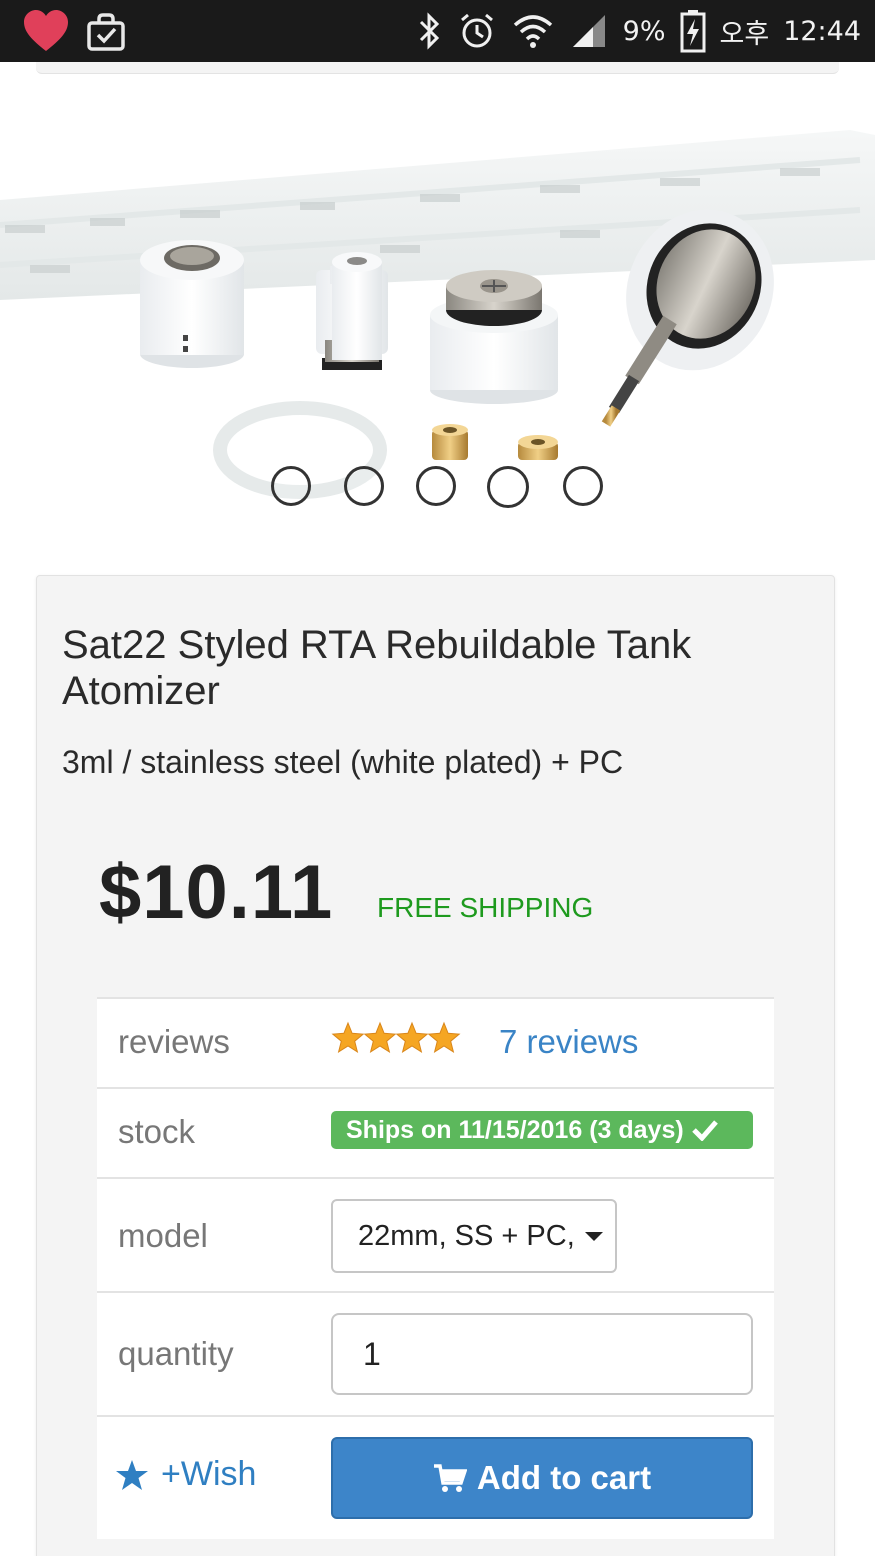  I want to click on model-selected-value: 22mm, SS + PC,, so click(466, 1235).